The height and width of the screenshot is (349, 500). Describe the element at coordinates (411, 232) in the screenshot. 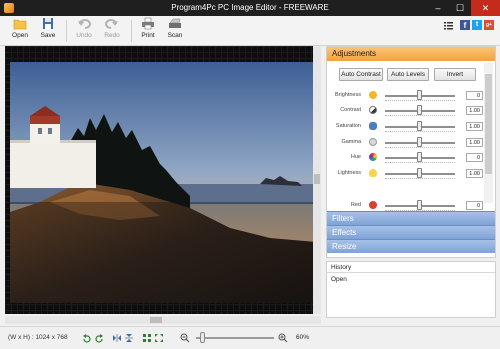

I see `section-effects: Effects` at that location.